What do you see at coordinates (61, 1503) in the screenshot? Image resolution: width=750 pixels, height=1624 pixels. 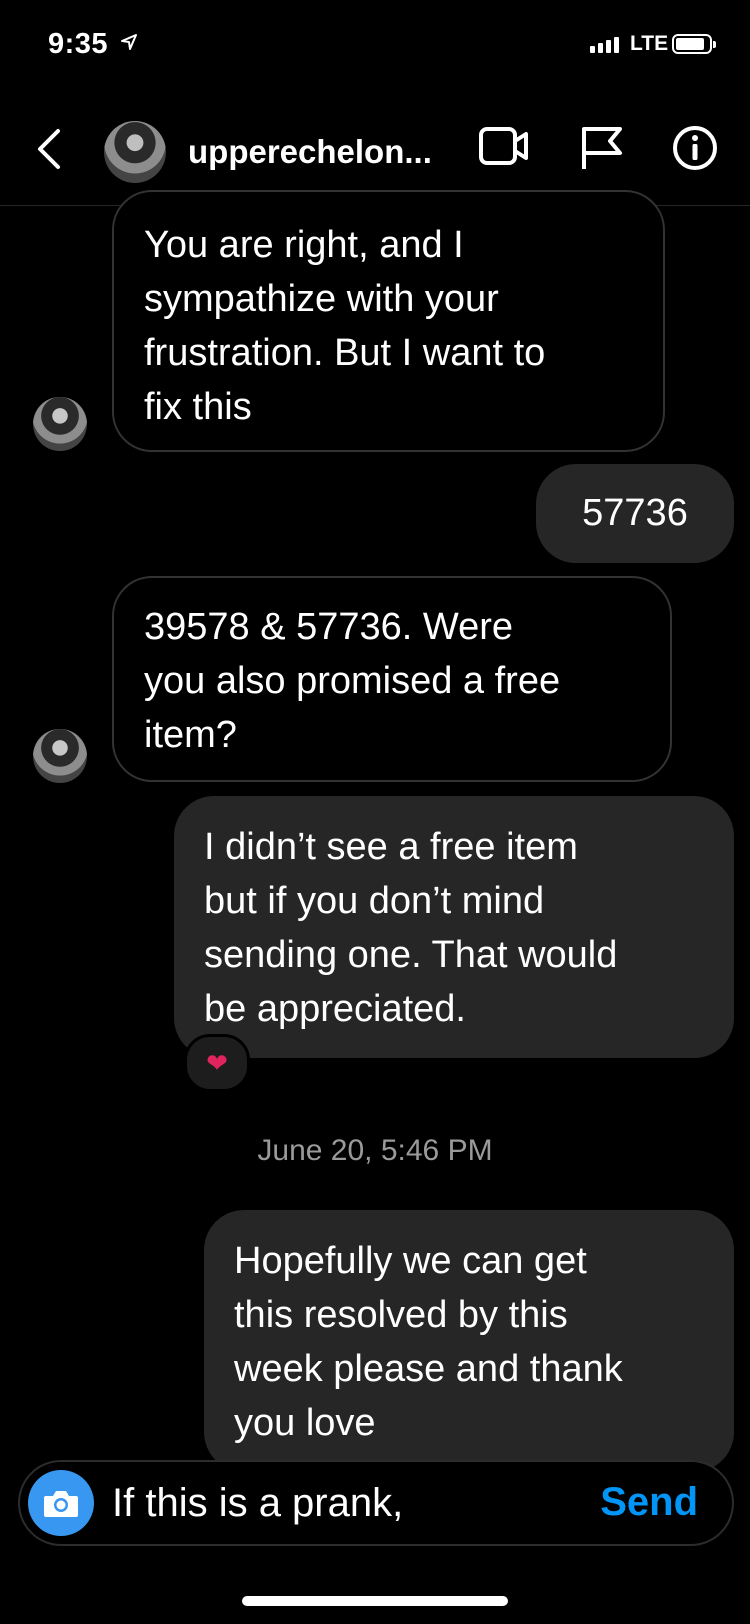 I see `camera-icon` at bounding box center [61, 1503].